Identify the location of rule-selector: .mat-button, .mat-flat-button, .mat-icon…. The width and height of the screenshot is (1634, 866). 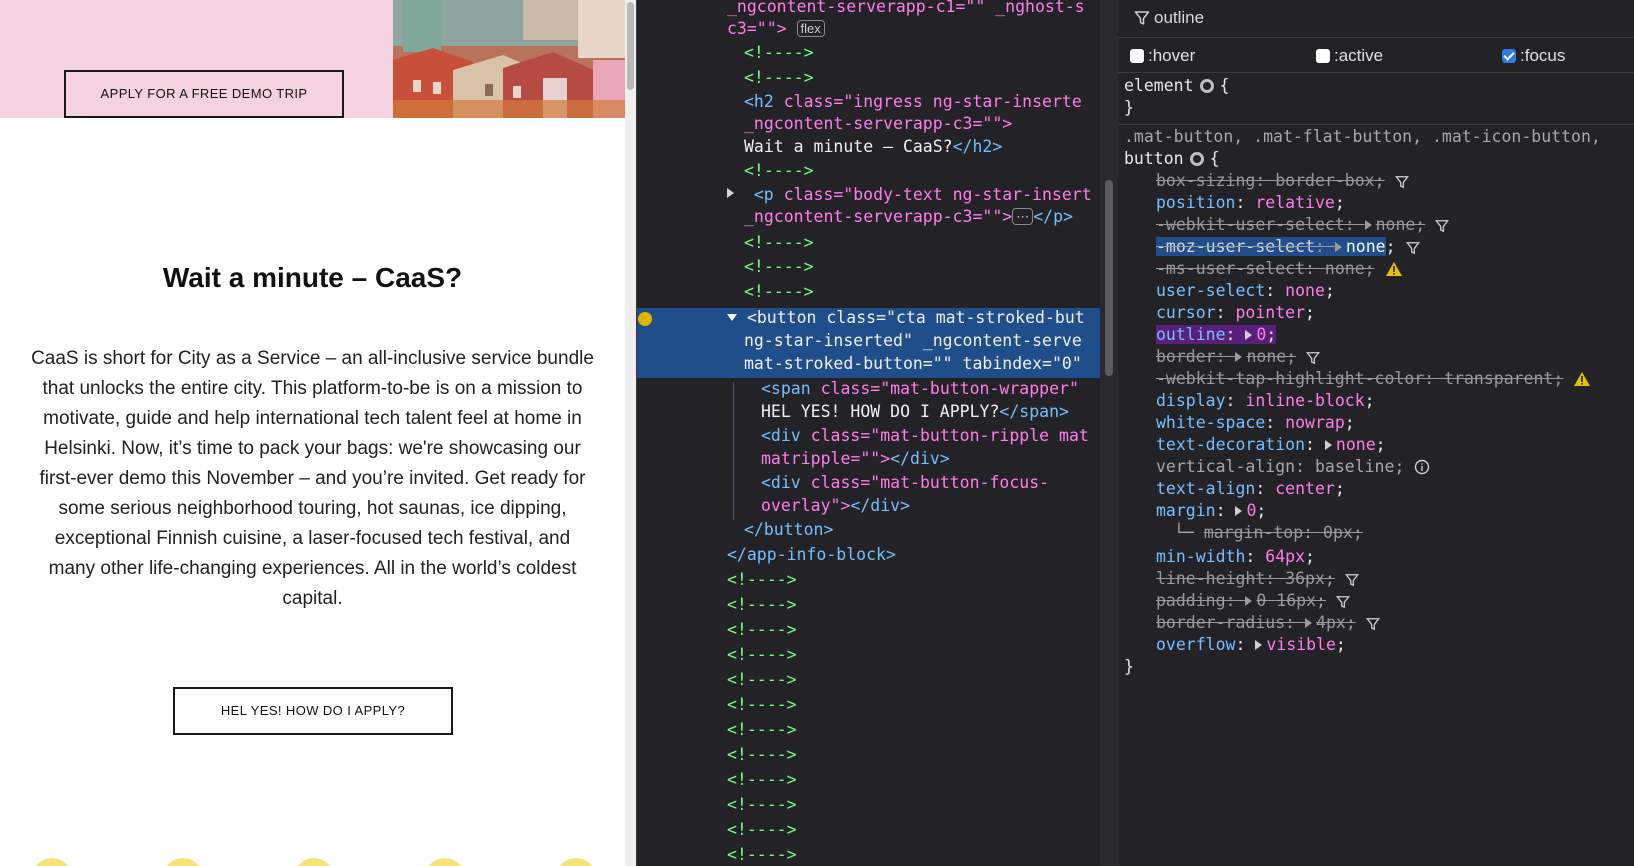
(1362, 137).